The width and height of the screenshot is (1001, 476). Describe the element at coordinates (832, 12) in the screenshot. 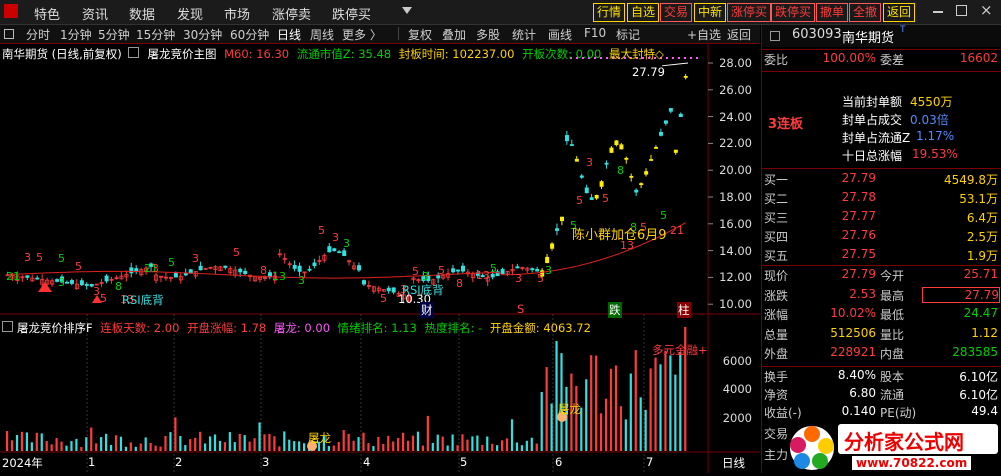

I see `btn-cancel-order: 撤单` at that location.